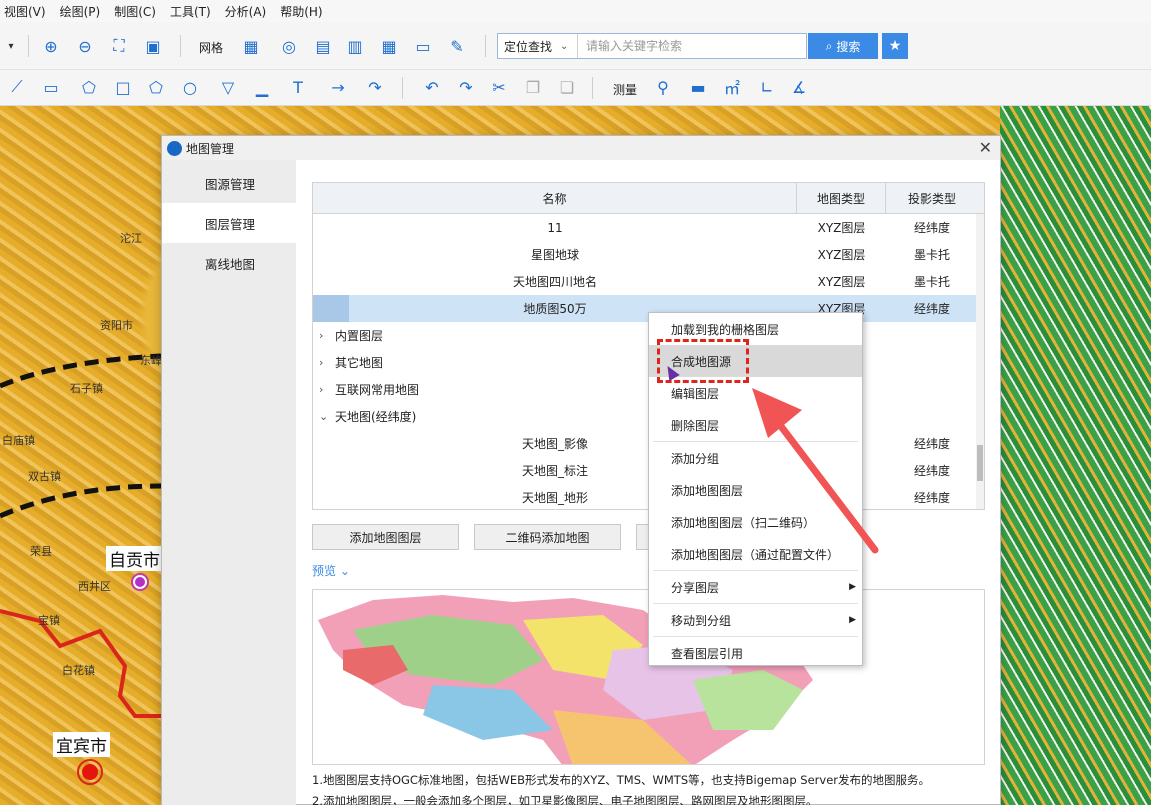 The height and width of the screenshot is (805, 1151). Describe the element at coordinates (190, 11) in the screenshot. I see `menu-tools: 工具(T)` at that location.